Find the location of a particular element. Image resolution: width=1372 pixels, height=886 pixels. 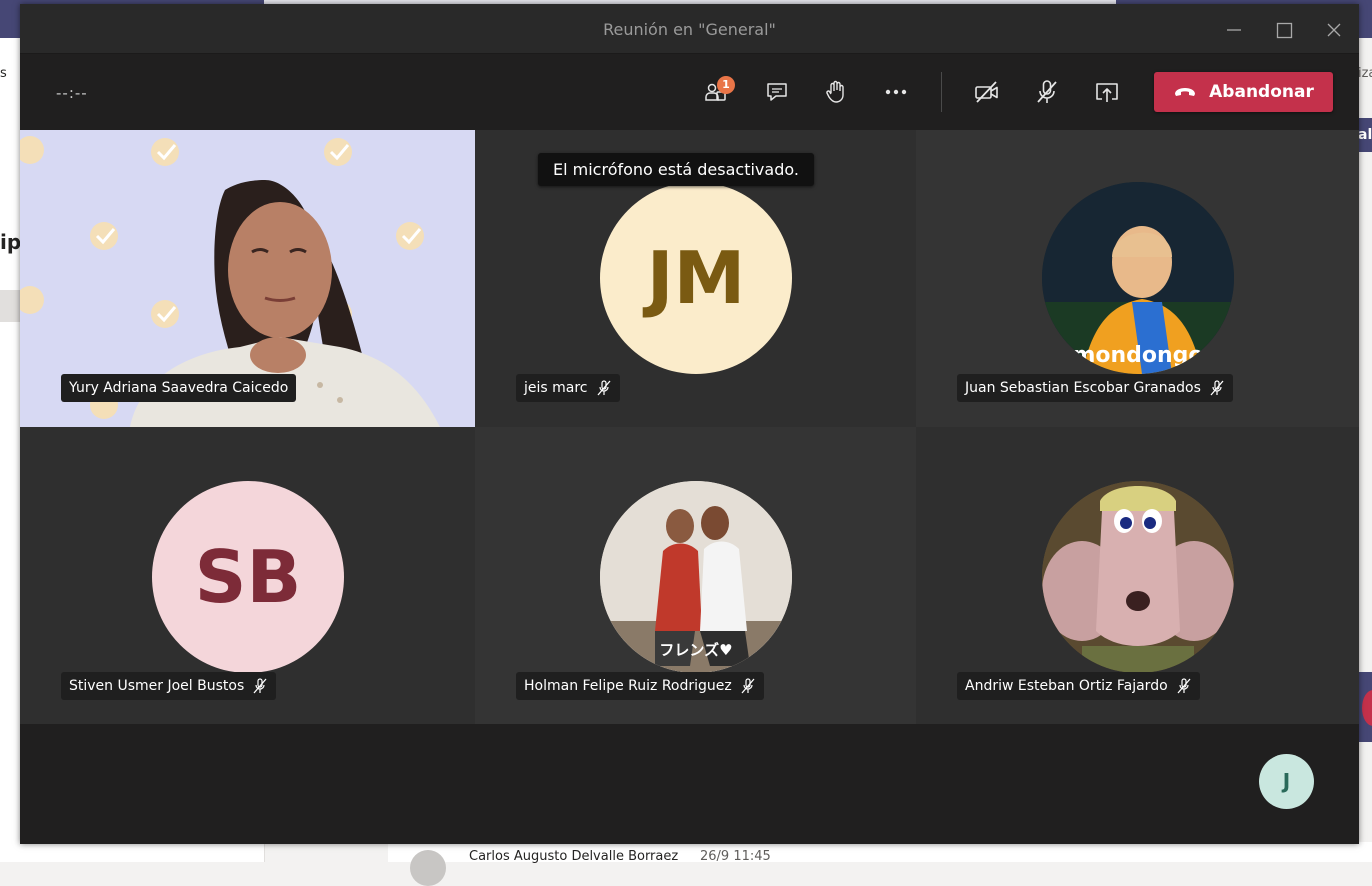

participant-avatar: mondongo is located at coordinates (1138, 278).